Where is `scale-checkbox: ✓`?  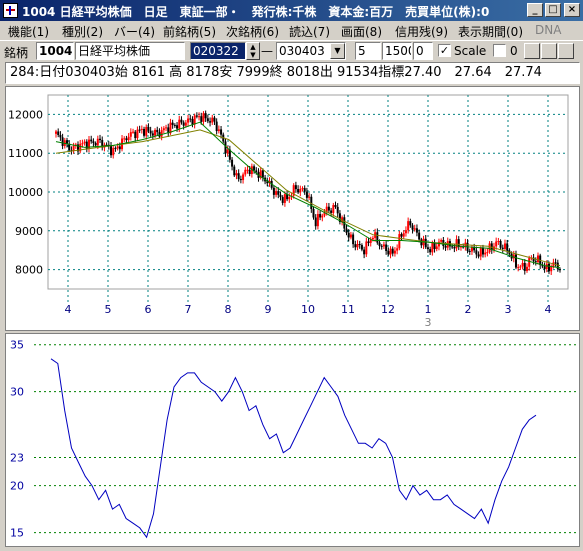
scale-checkbox: ✓ is located at coordinates (444, 50).